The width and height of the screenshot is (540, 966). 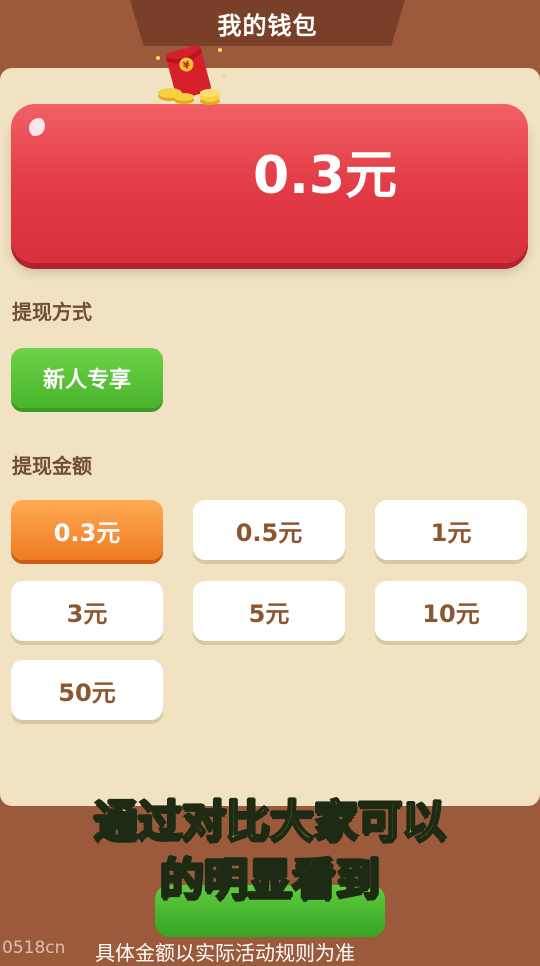 What do you see at coordinates (267, 25) in the screenshot?
I see `page-title: 我的钱包` at bounding box center [267, 25].